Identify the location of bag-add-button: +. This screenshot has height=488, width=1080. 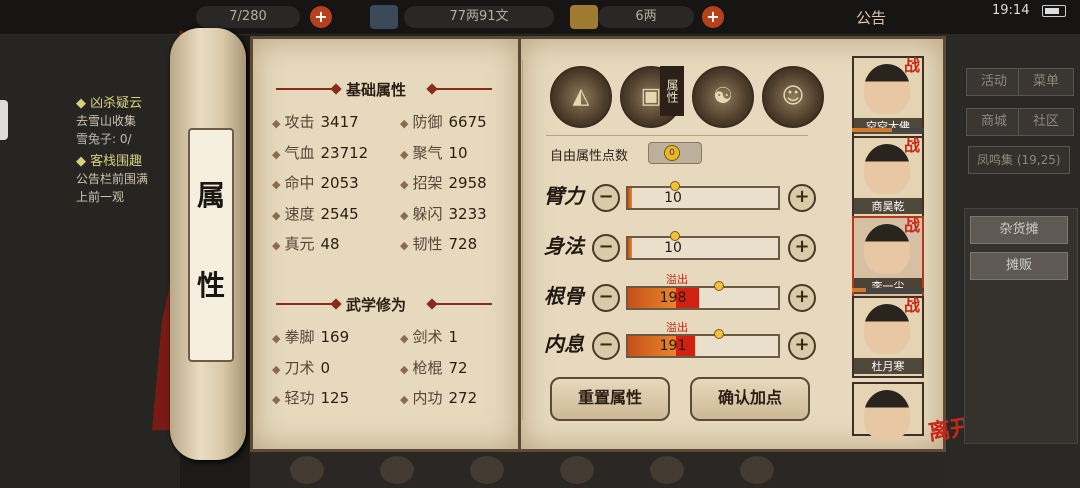
(321, 17).